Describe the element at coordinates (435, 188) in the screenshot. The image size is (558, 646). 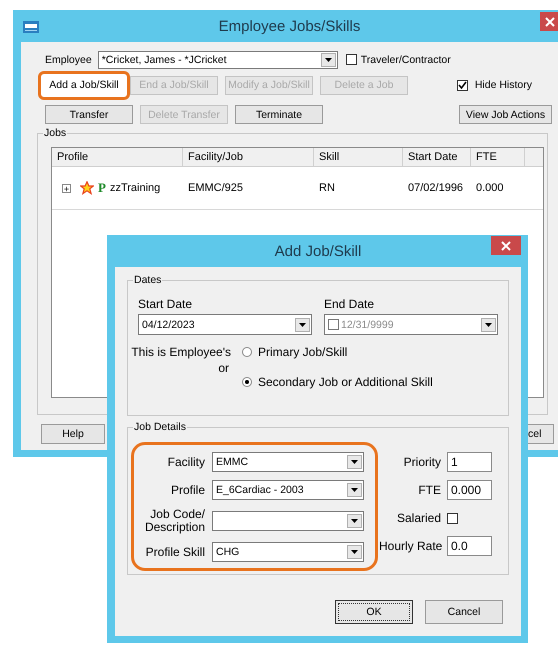
I see `table-cell-text: 07/02/1996` at that location.